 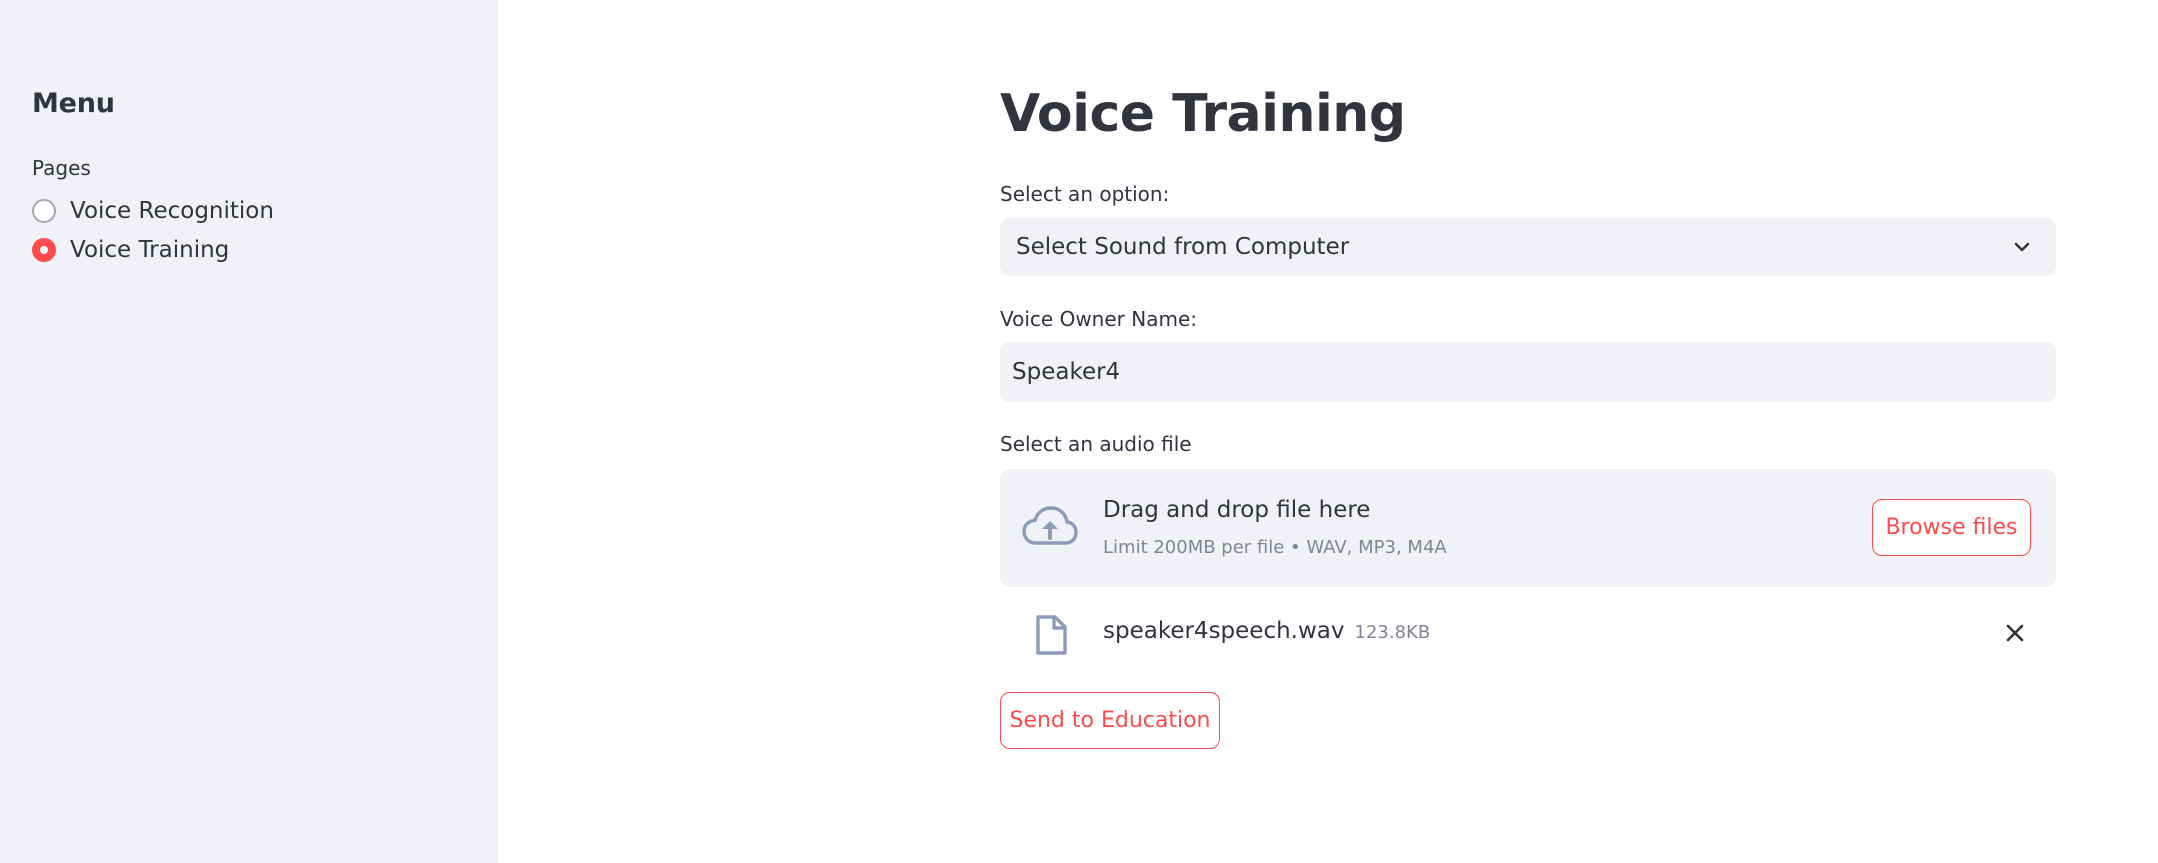 What do you see at coordinates (1528, 633) in the screenshot?
I see `uploaded-file-row: speaker4speech.wav 123.8KB` at bounding box center [1528, 633].